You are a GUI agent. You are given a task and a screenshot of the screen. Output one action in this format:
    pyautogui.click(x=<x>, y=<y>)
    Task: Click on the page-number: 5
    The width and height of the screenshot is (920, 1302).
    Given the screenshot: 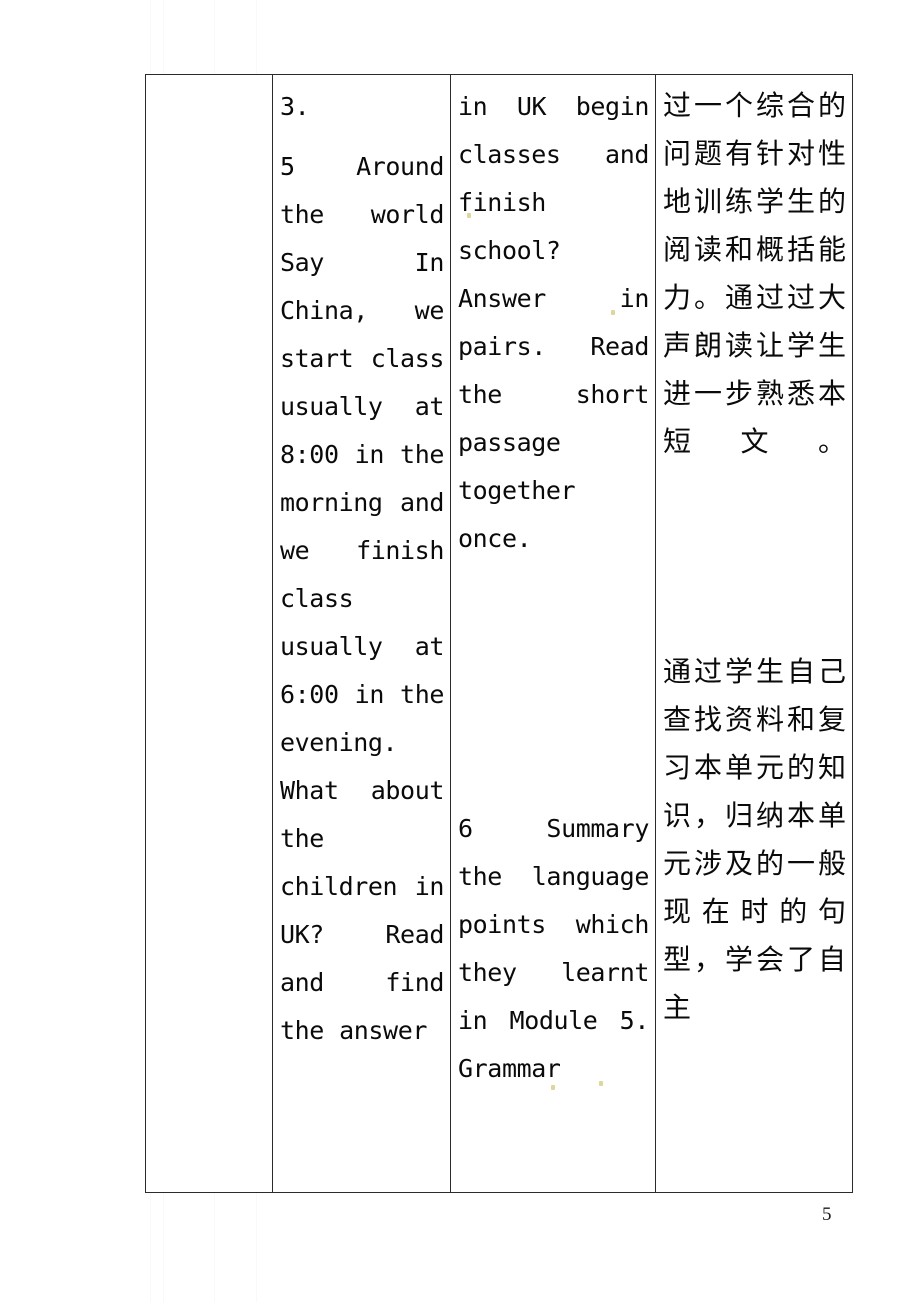 What is the action you would take?
    pyautogui.click(x=827, y=1214)
    